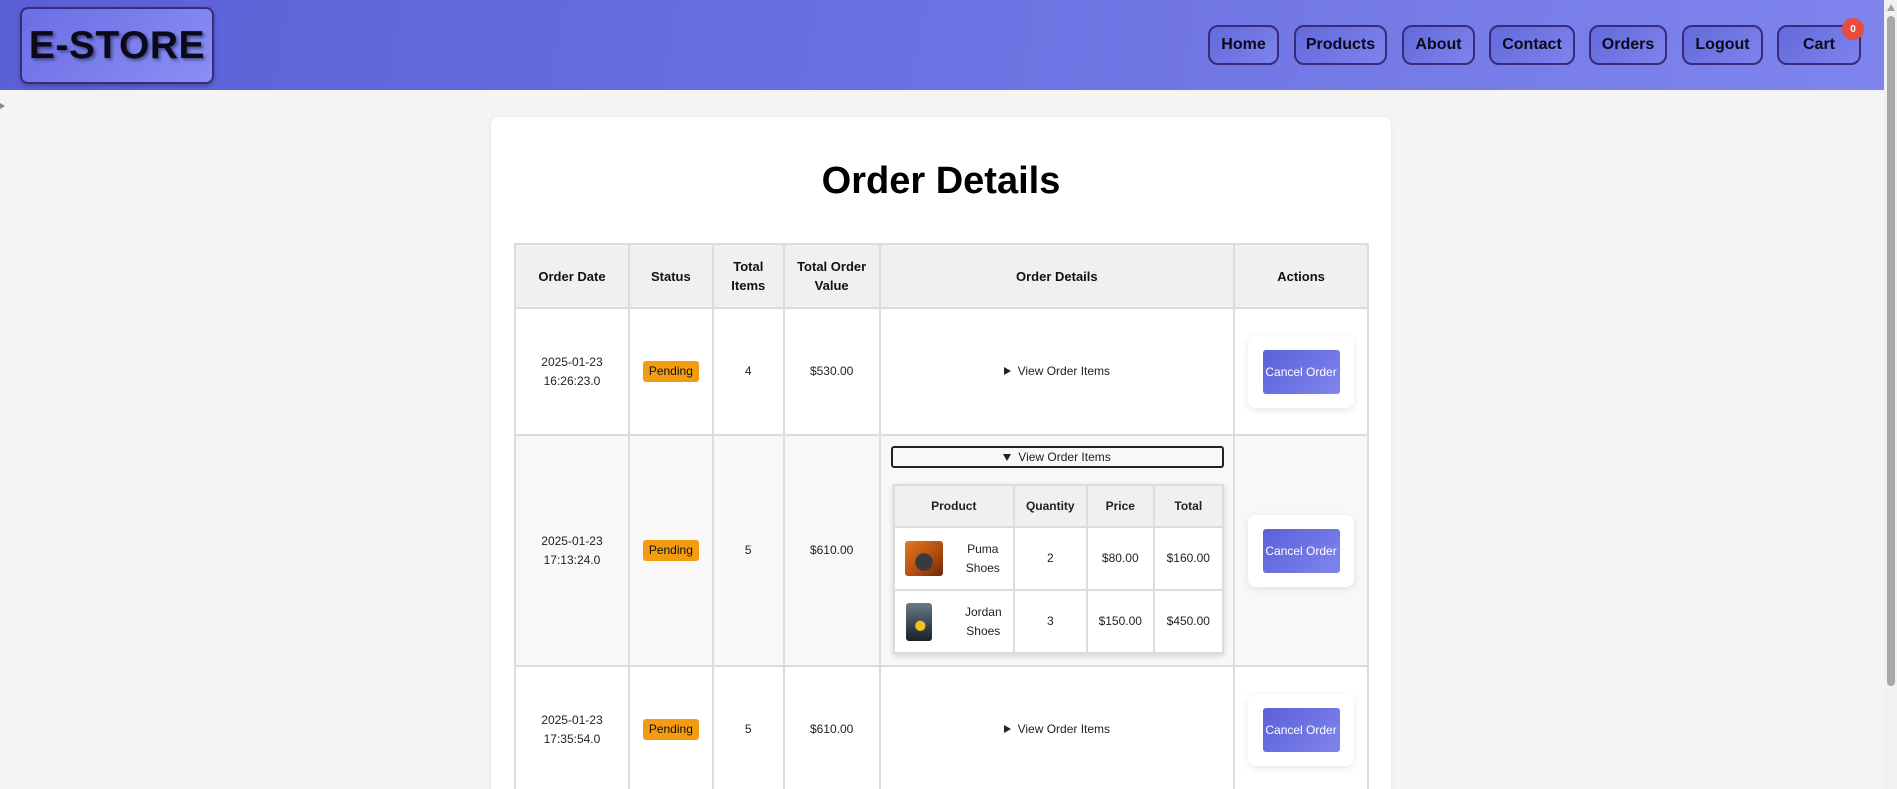 The image size is (1897, 789). I want to click on nav-home-button: Home, so click(1243, 45).